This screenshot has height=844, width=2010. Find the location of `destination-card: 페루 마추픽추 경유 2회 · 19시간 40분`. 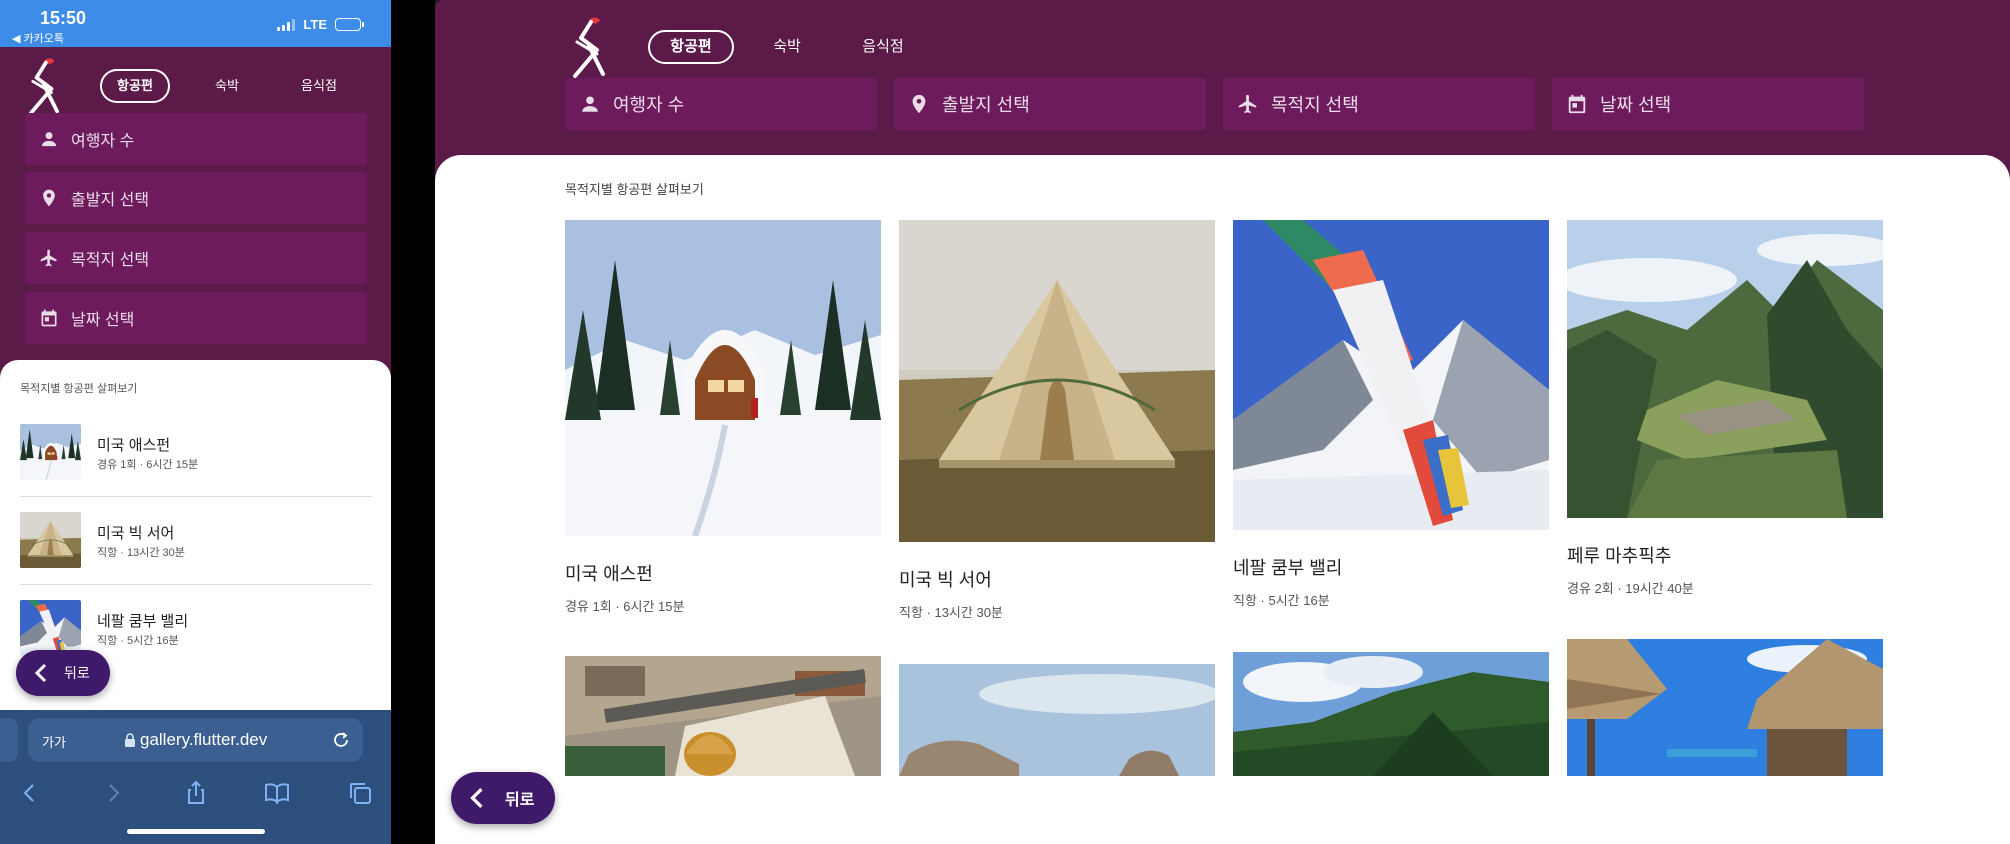

destination-card: 페루 마추픽추 경유 2회 · 19시간 40분 is located at coordinates (1725, 408).